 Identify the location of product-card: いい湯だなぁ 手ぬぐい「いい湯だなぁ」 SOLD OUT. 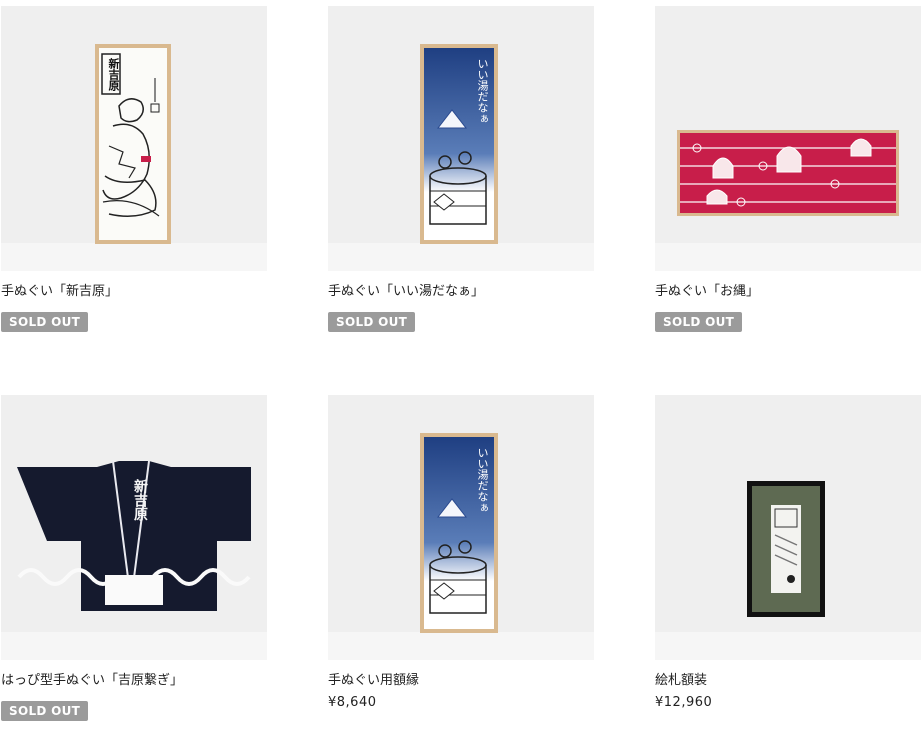
(461, 169).